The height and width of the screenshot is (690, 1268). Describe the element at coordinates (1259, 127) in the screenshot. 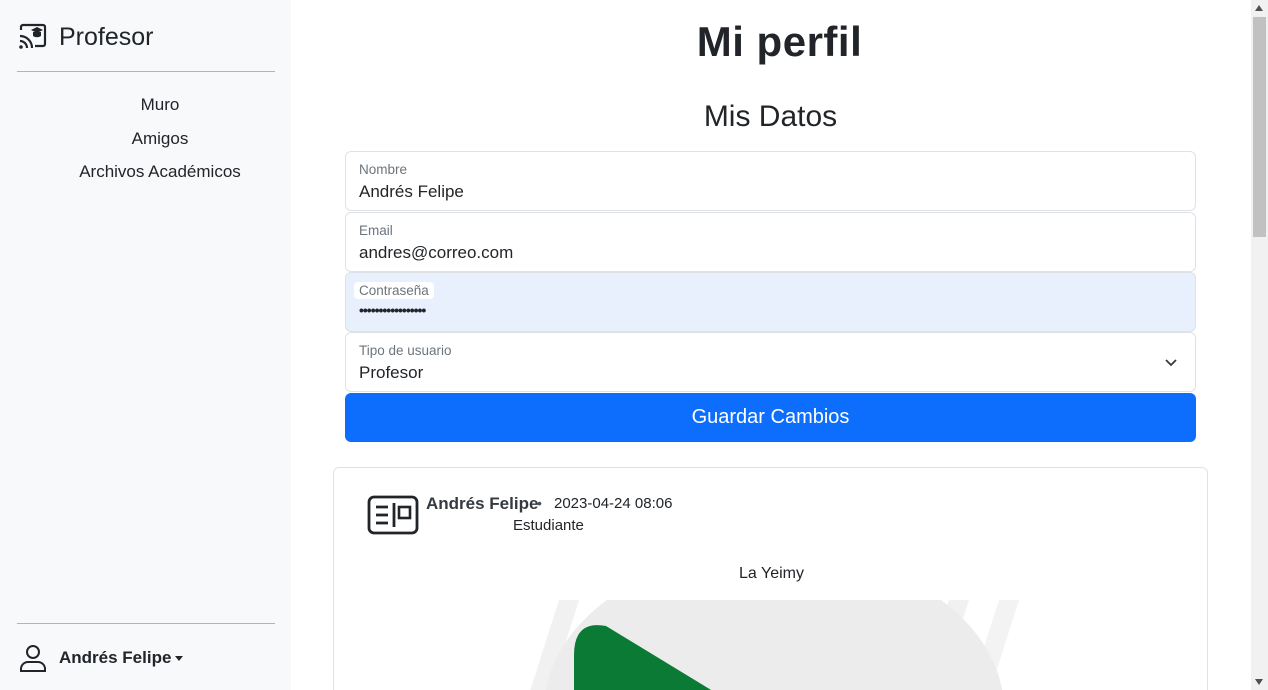

I see `scrollbar-thumb` at that location.